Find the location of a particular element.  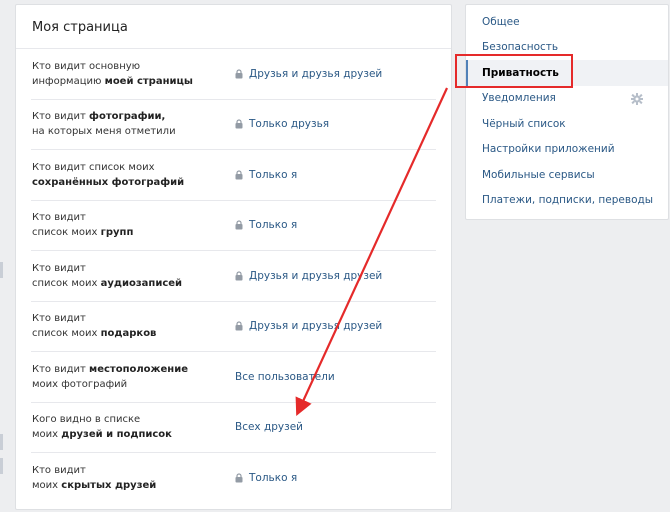

setting-row: Кто видит моих скрытых друзей Только я is located at coordinates (233, 478).